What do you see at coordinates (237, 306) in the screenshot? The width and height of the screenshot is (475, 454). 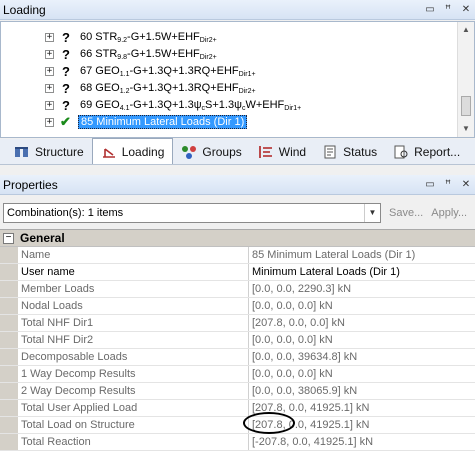 I see `property-row: Nodal Loads [0.0, 0.0, 0.0] kN` at bounding box center [237, 306].